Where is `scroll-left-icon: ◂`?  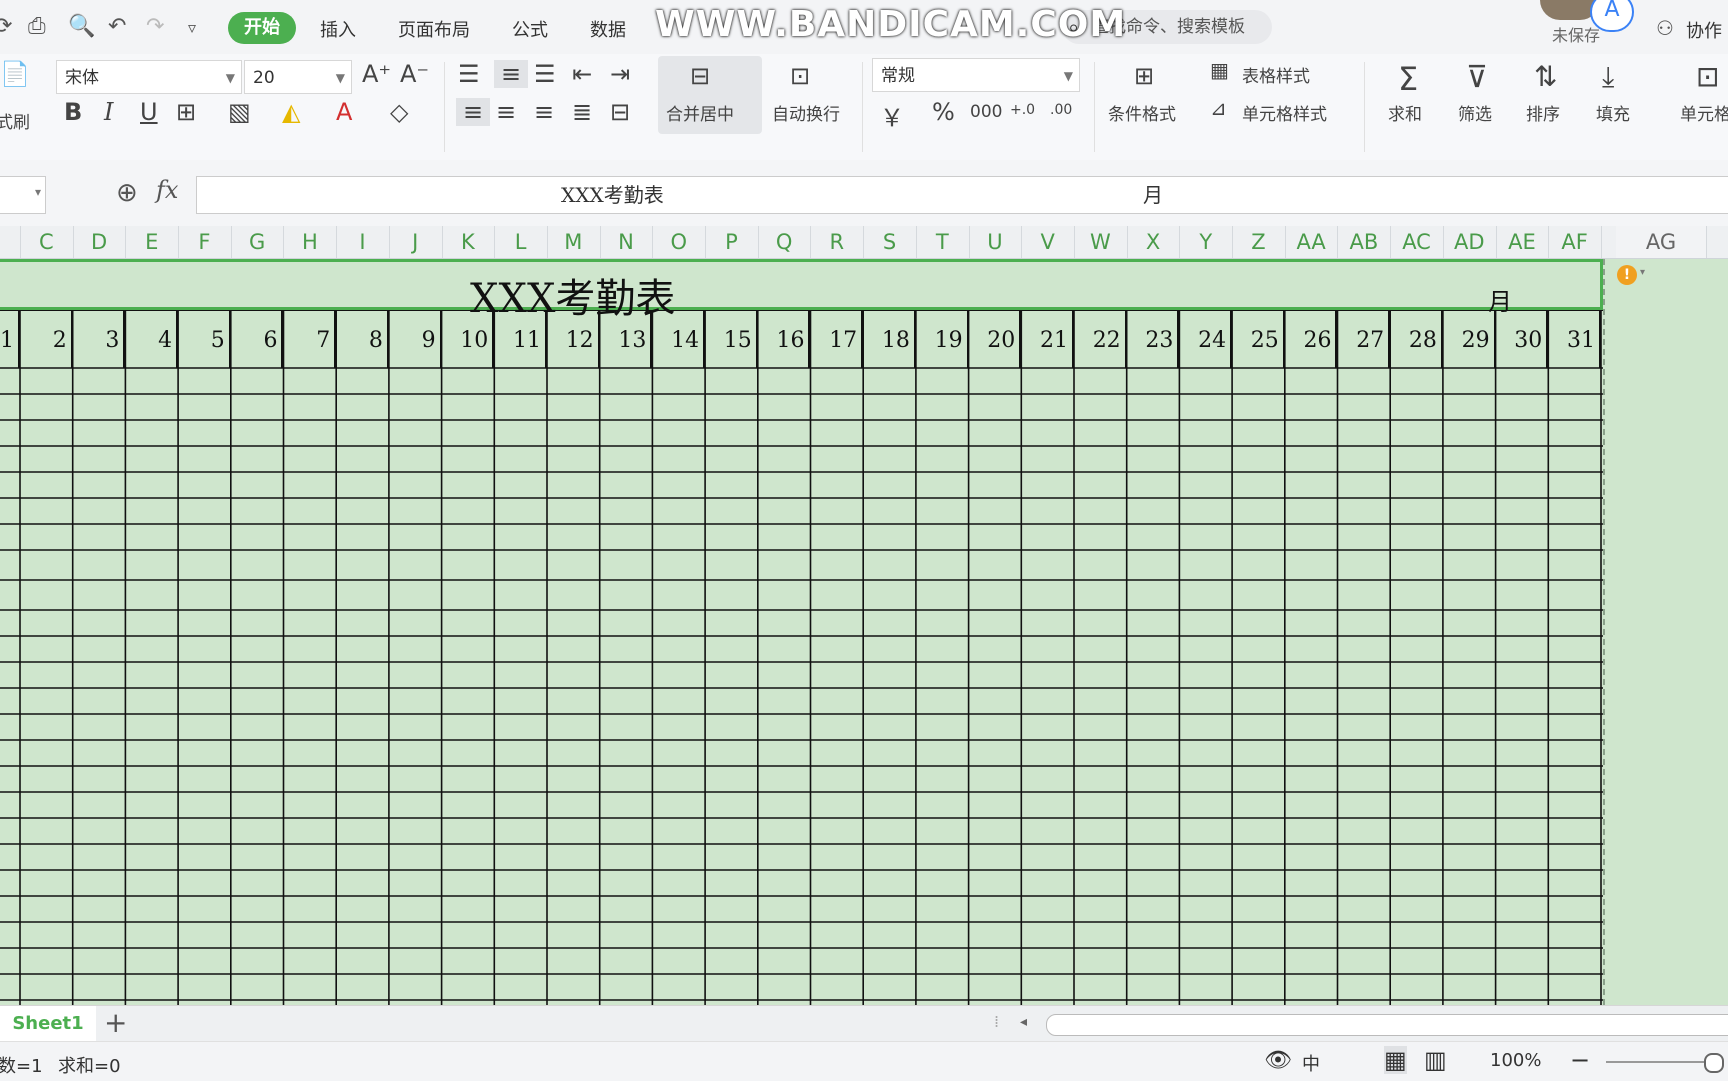 scroll-left-icon: ◂ is located at coordinates (1023, 1022).